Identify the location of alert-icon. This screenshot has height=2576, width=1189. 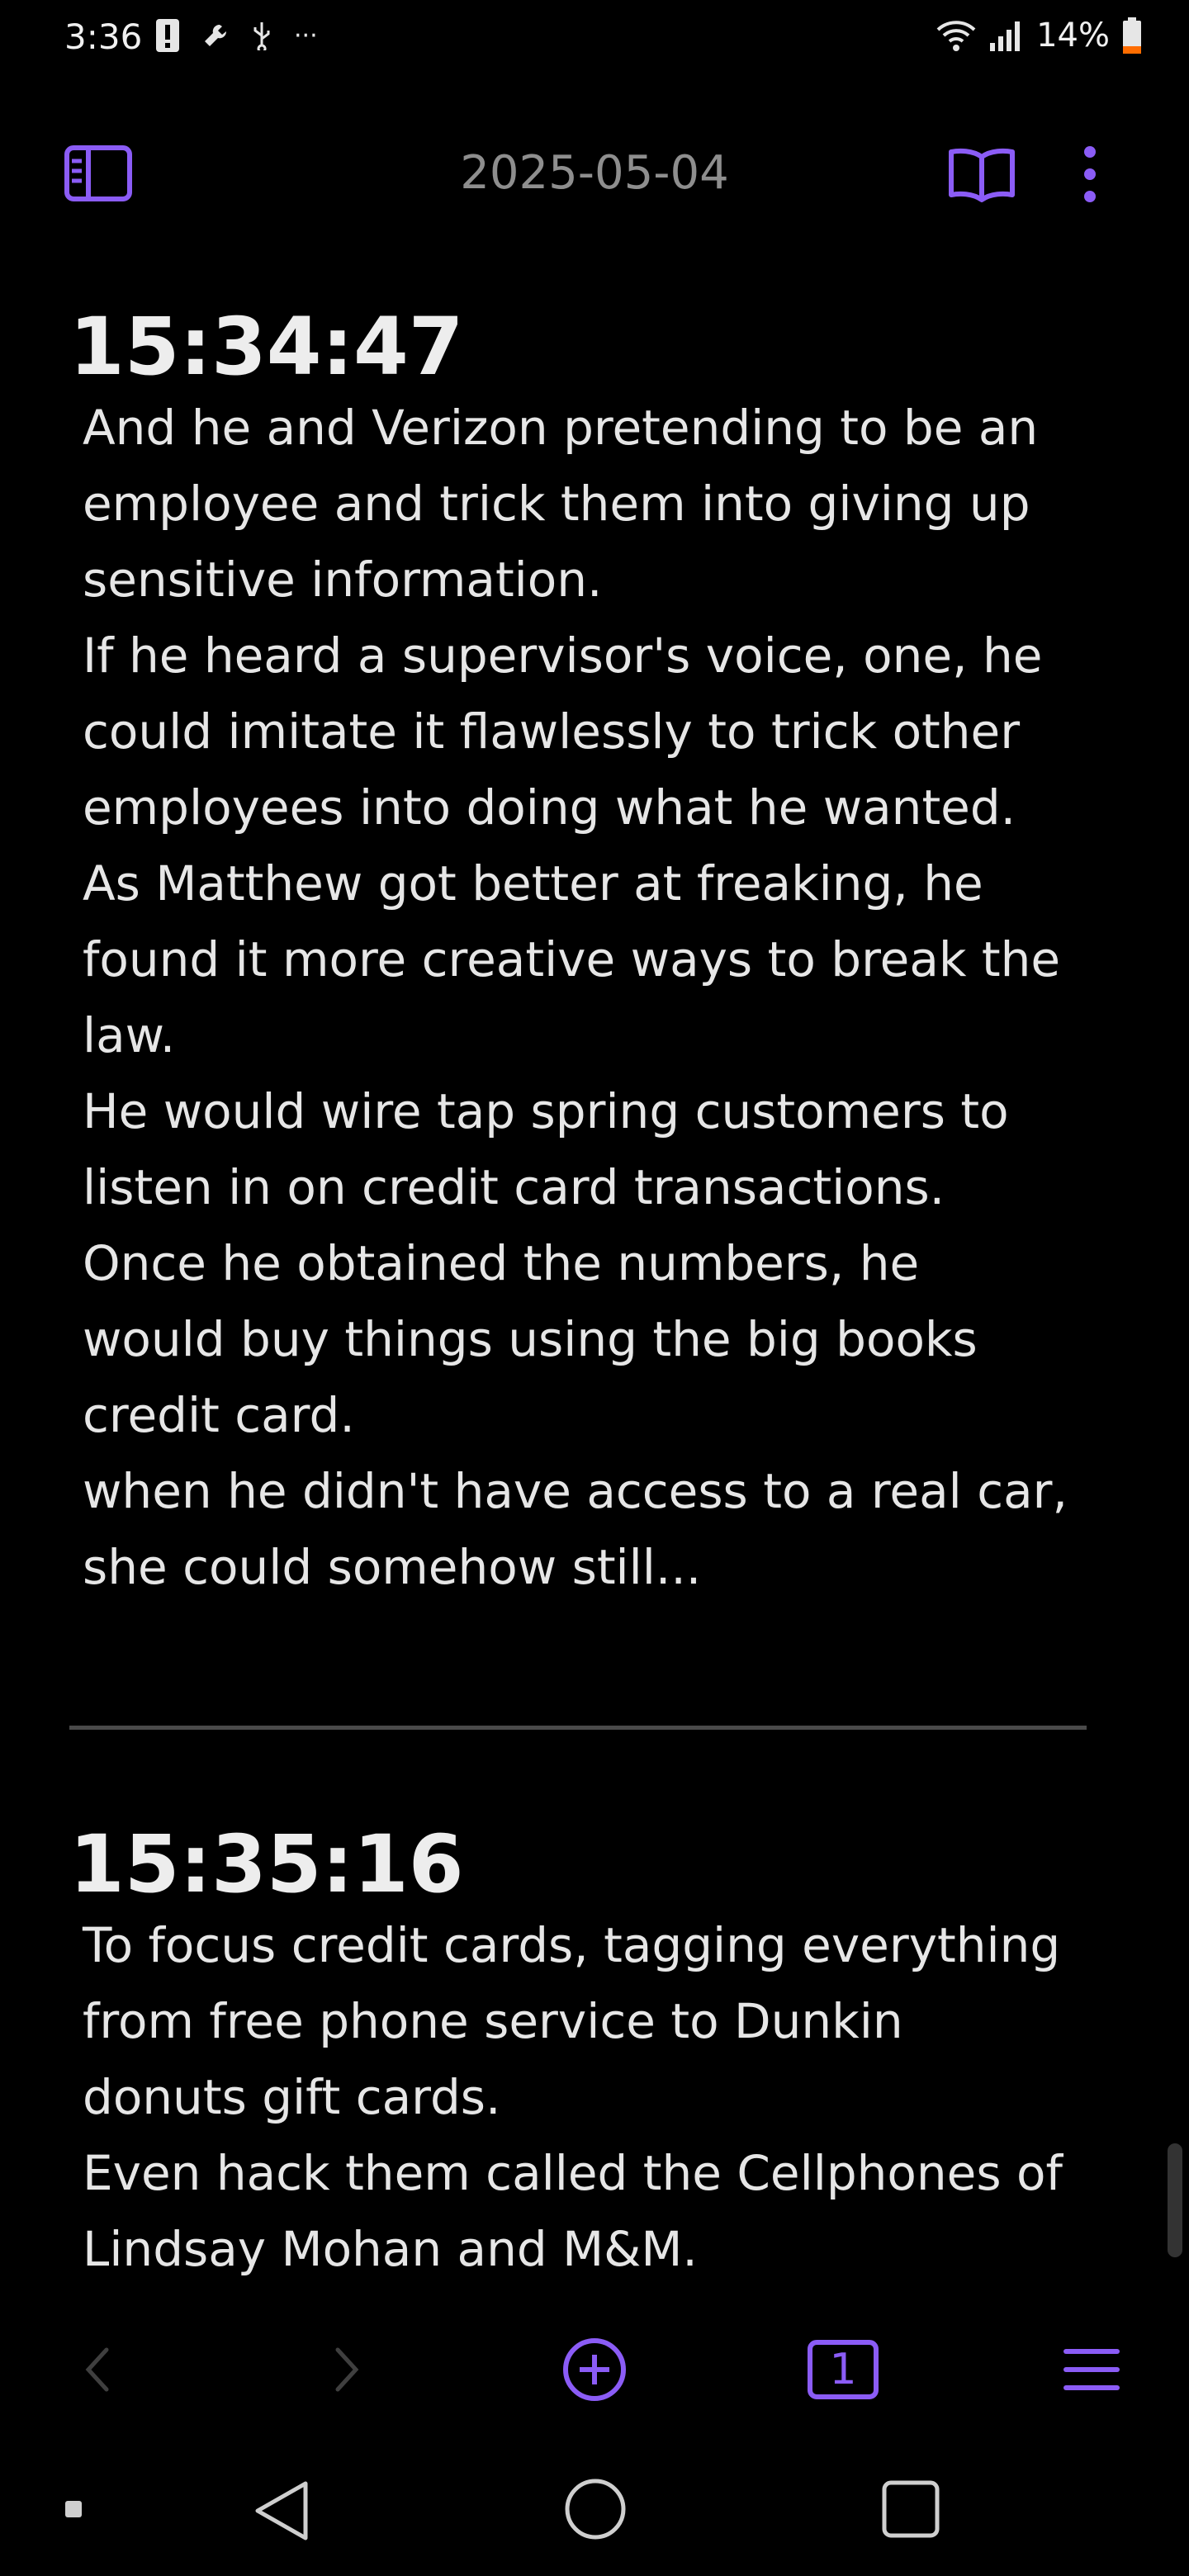
(167, 35).